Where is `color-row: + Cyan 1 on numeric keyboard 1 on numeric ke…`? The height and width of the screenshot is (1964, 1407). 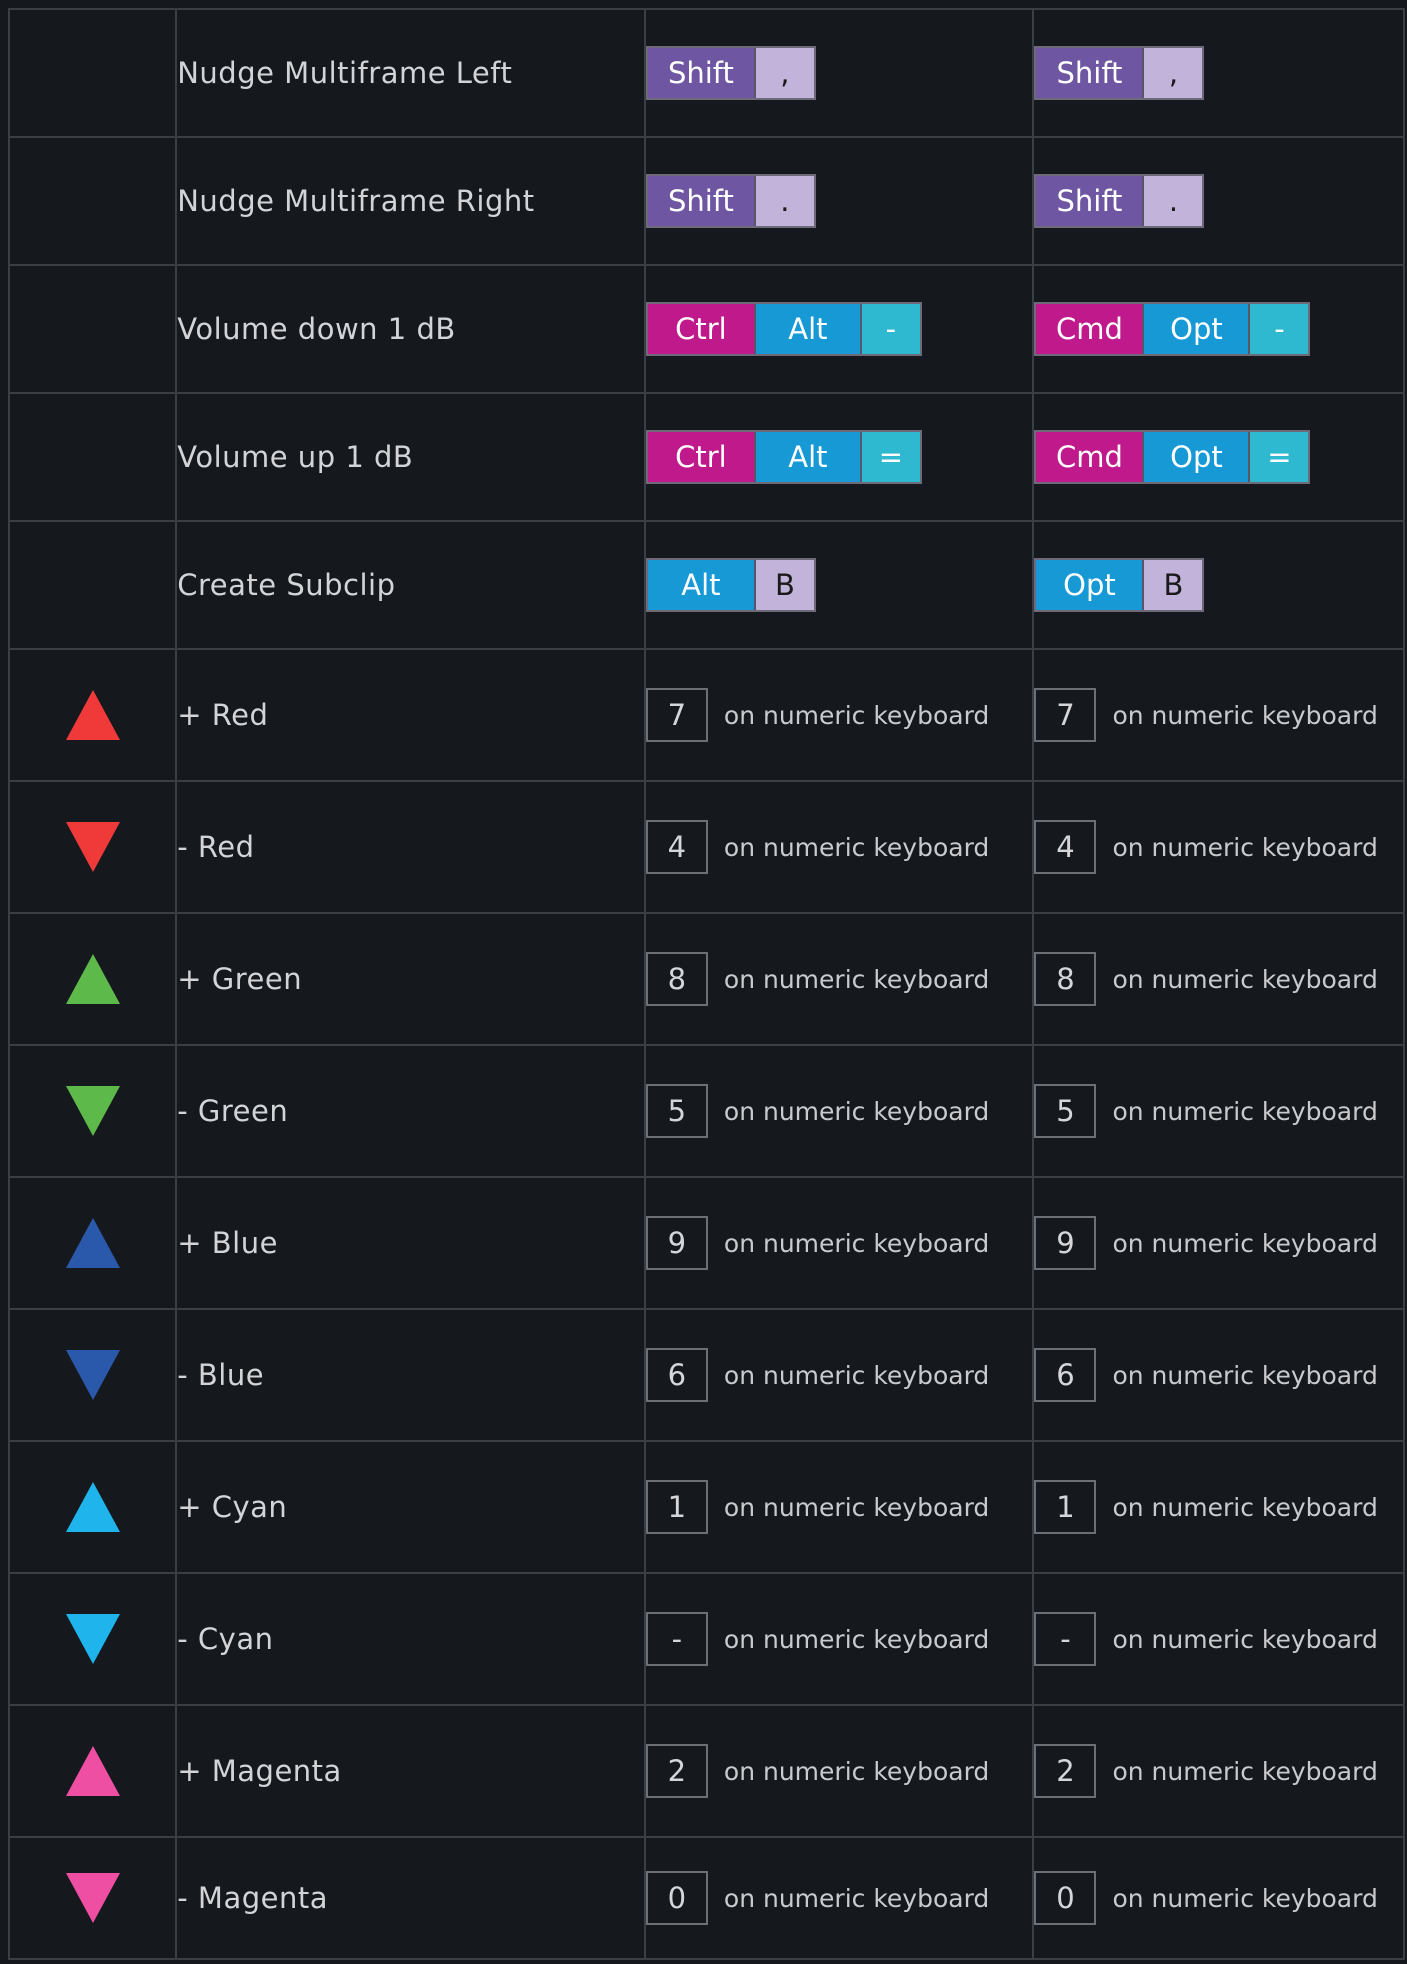 color-row: + Cyan 1 on numeric keyboard 1 on numeric ke… is located at coordinates (706, 1507).